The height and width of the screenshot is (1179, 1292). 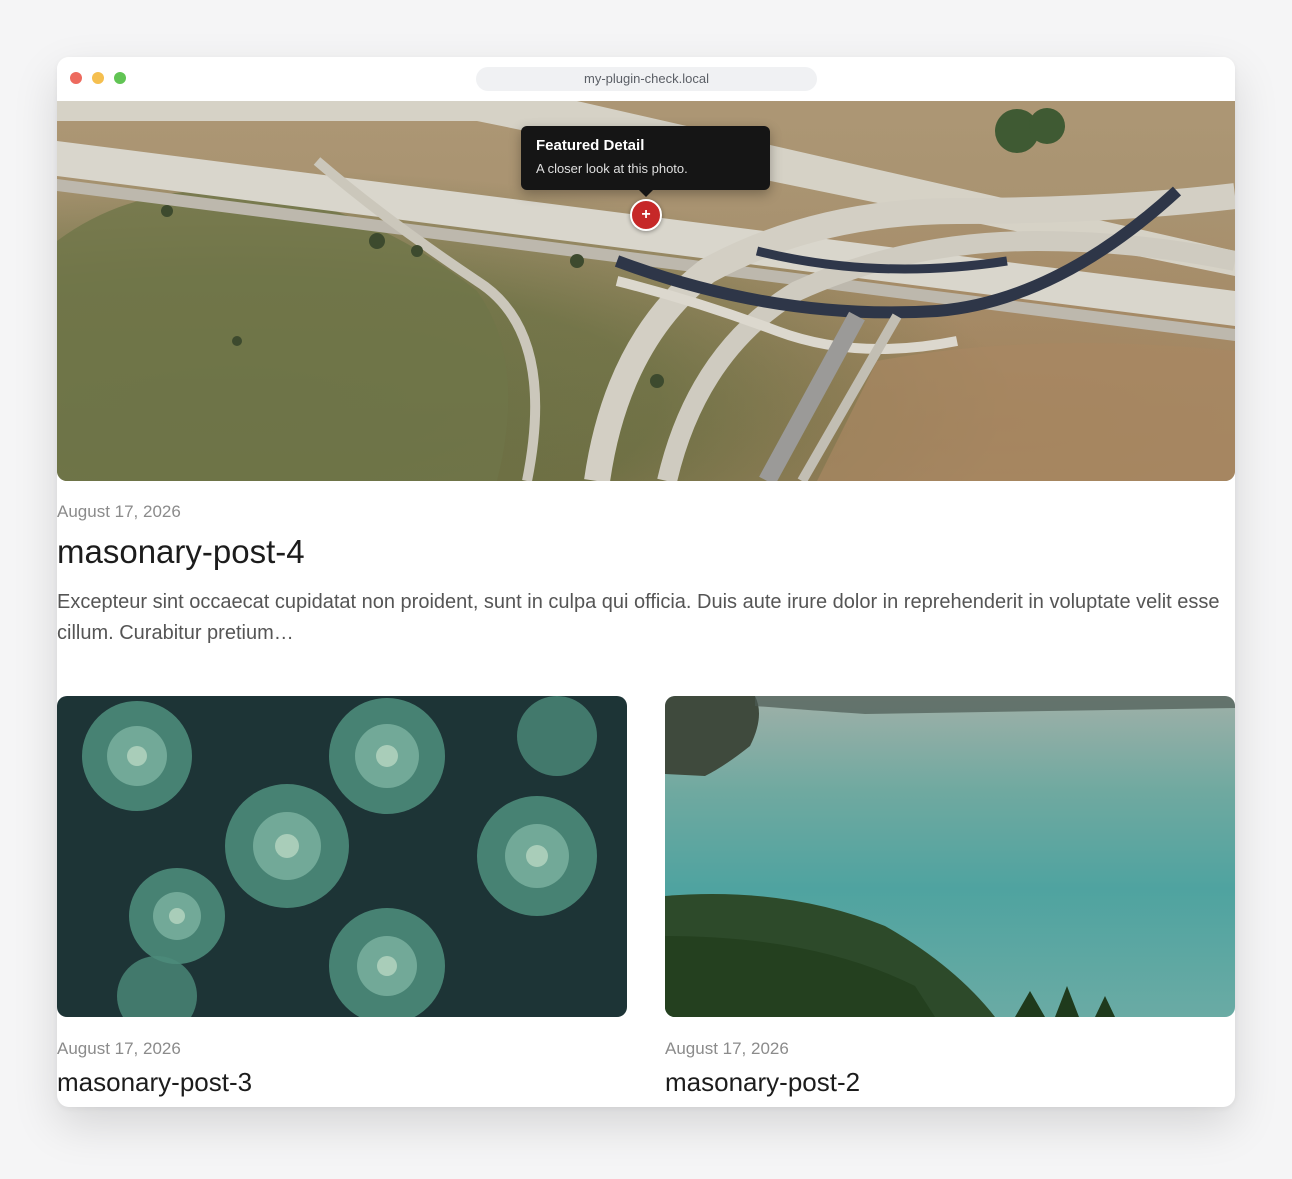 I want to click on tooltip-body: A closer look at this photo., so click(x=612, y=168).